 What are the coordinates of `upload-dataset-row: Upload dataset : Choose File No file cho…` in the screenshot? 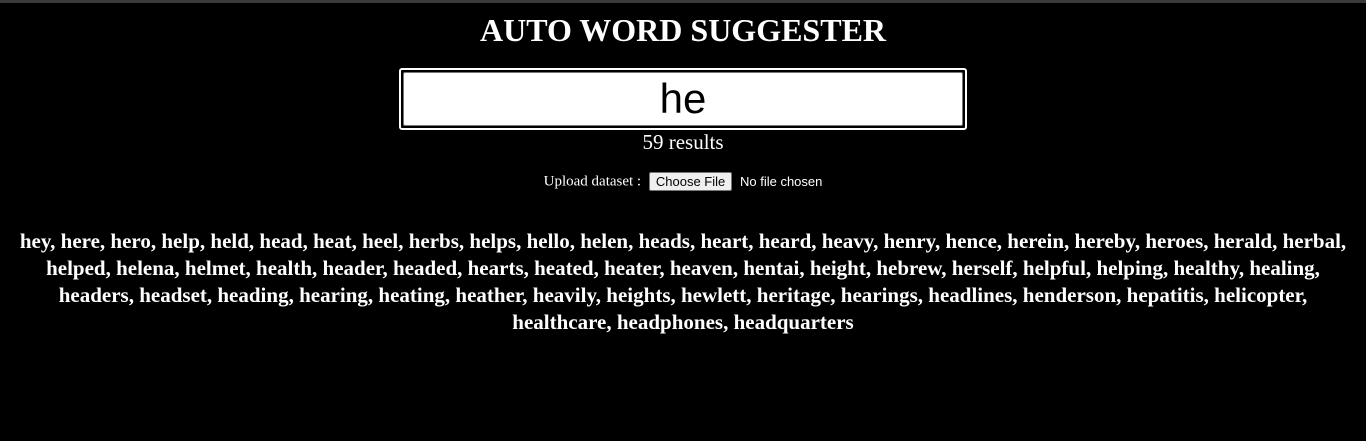 It's located at (683, 182).